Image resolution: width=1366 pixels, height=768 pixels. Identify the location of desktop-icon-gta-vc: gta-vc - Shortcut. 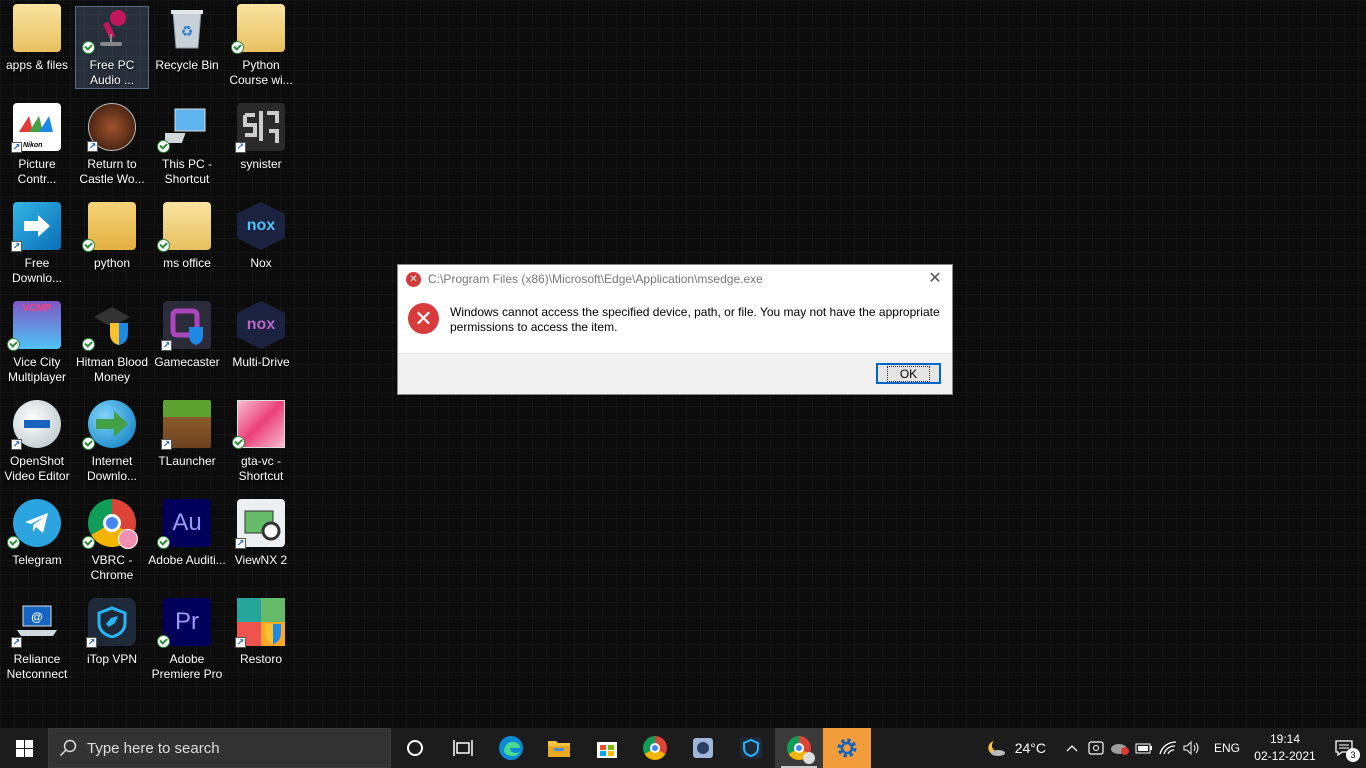
(261, 442).